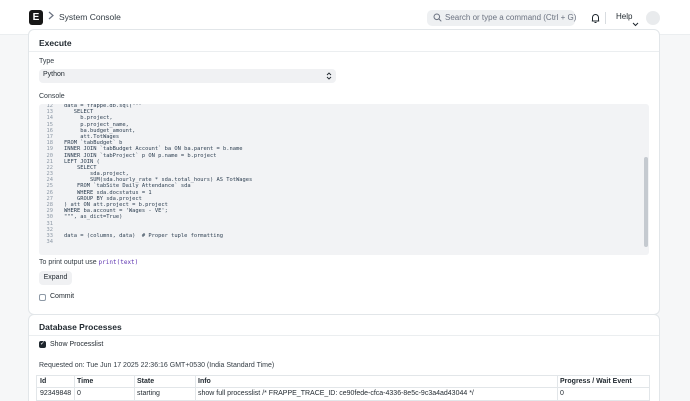 The image size is (690, 401). What do you see at coordinates (52, 96) in the screenshot?
I see `console-label: Console` at bounding box center [52, 96].